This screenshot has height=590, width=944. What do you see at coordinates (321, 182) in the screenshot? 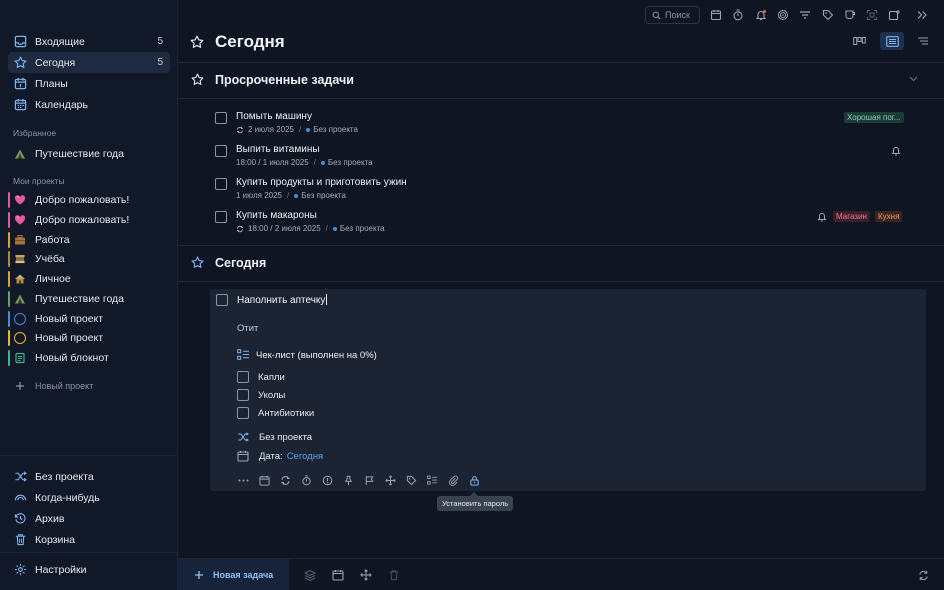
I see `task-title: Купить продукты и приготовить ужин` at bounding box center [321, 182].